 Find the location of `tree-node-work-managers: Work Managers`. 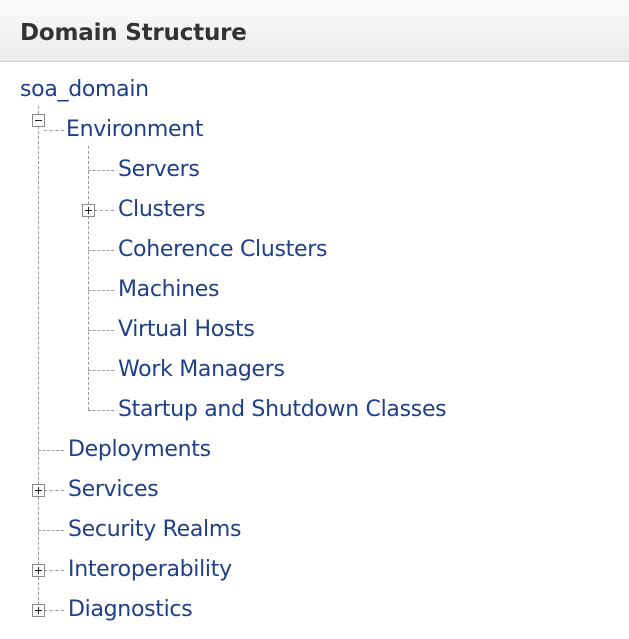

tree-node-work-managers: Work Managers is located at coordinates (201, 370).